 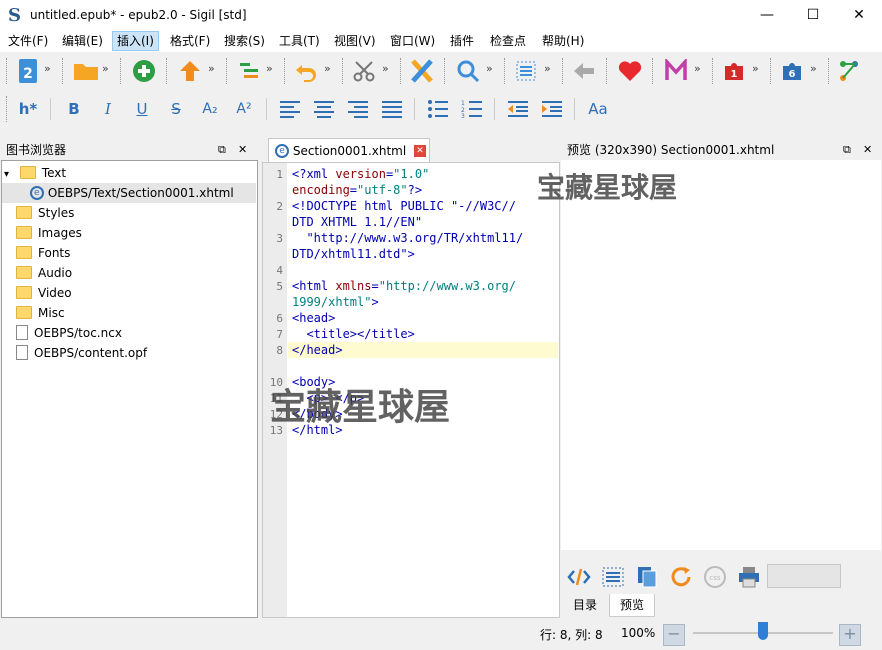 I want to click on menu-window: 窗口(W), so click(x=412, y=41).